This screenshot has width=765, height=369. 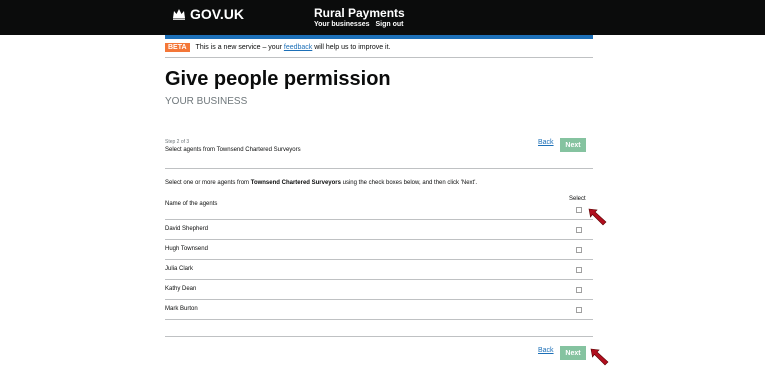 I want to click on instruction-before: Select one or more agents from, so click(x=207, y=183).